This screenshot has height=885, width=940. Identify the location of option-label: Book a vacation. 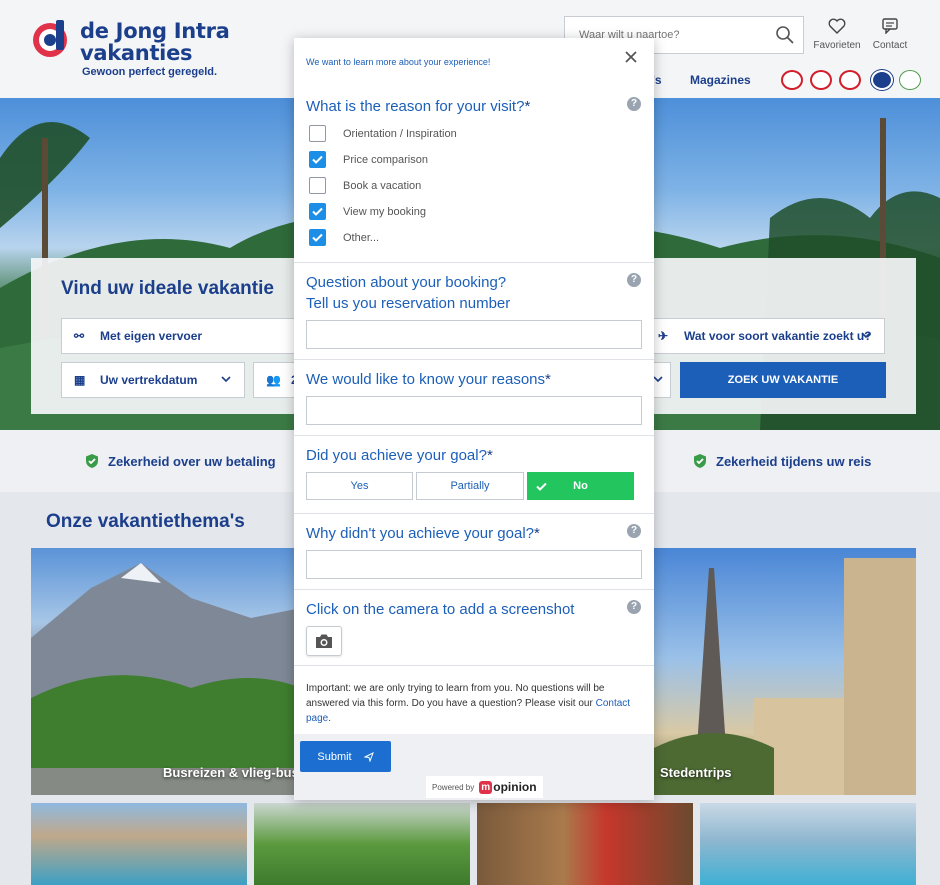
(382, 185).